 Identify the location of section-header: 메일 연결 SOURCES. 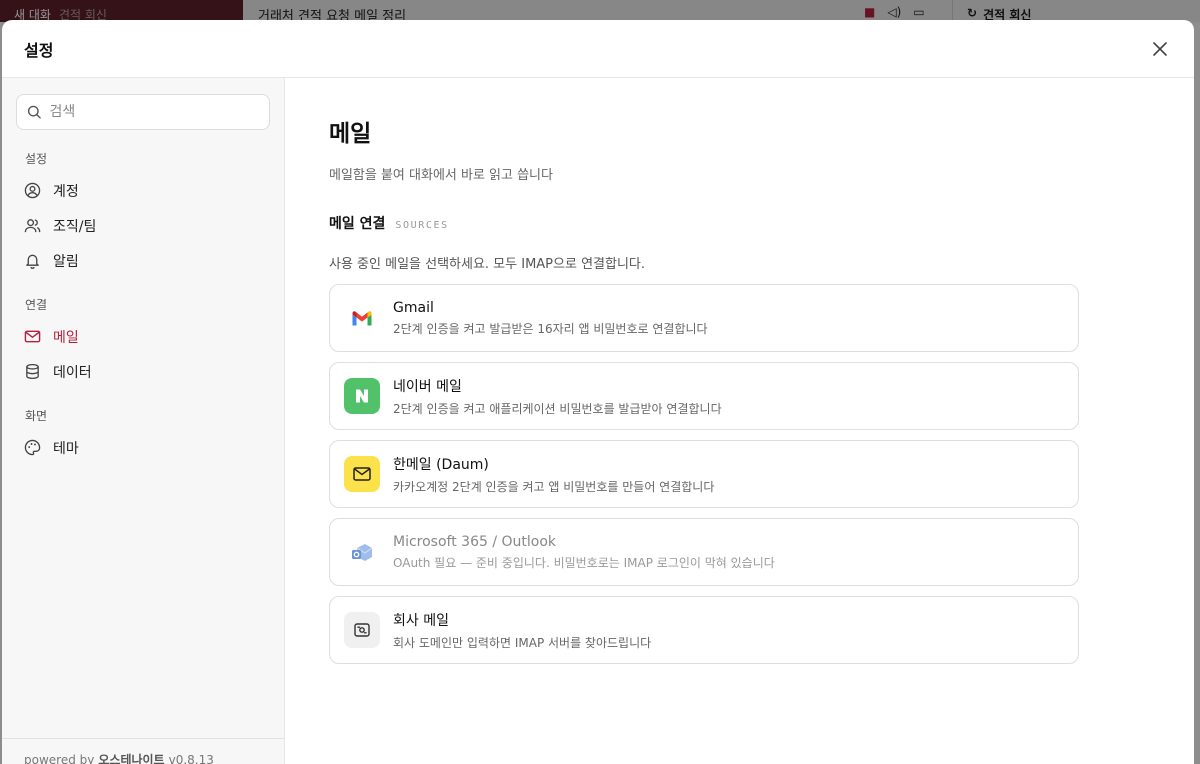
(761, 223).